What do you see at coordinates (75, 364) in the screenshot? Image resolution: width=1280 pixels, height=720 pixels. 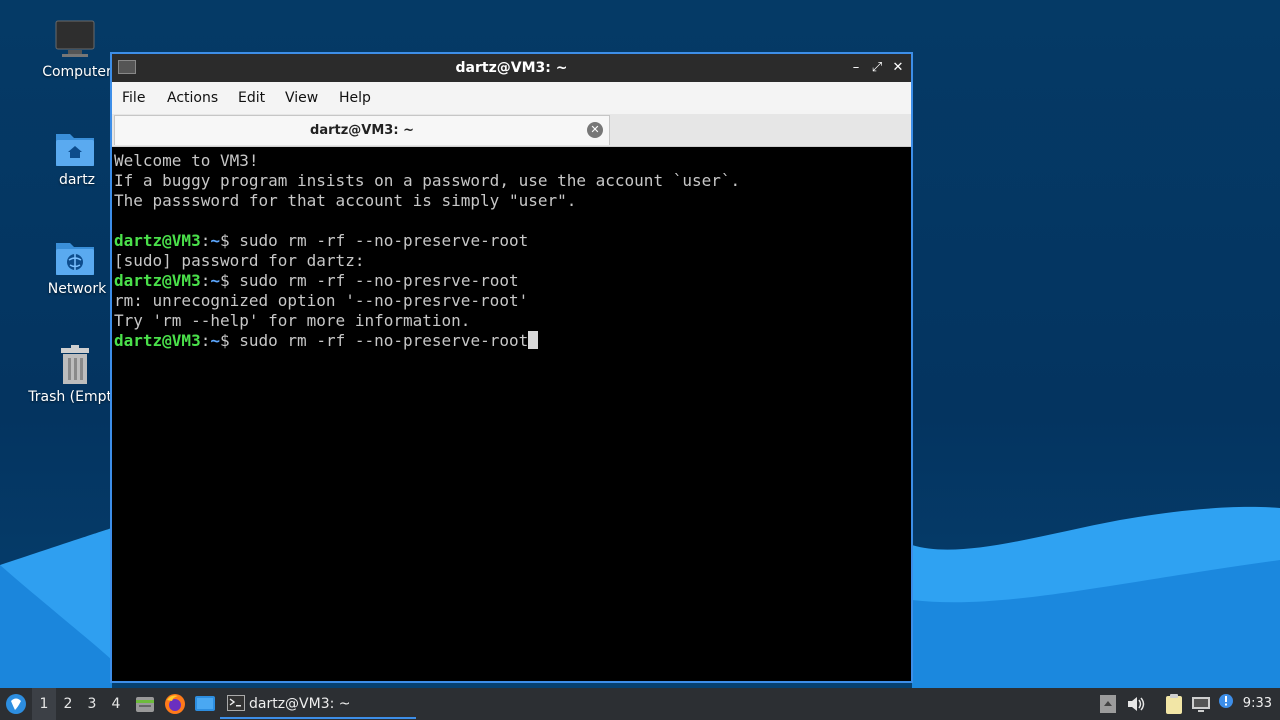 I see `trash-icon` at bounding box center [75, 364].